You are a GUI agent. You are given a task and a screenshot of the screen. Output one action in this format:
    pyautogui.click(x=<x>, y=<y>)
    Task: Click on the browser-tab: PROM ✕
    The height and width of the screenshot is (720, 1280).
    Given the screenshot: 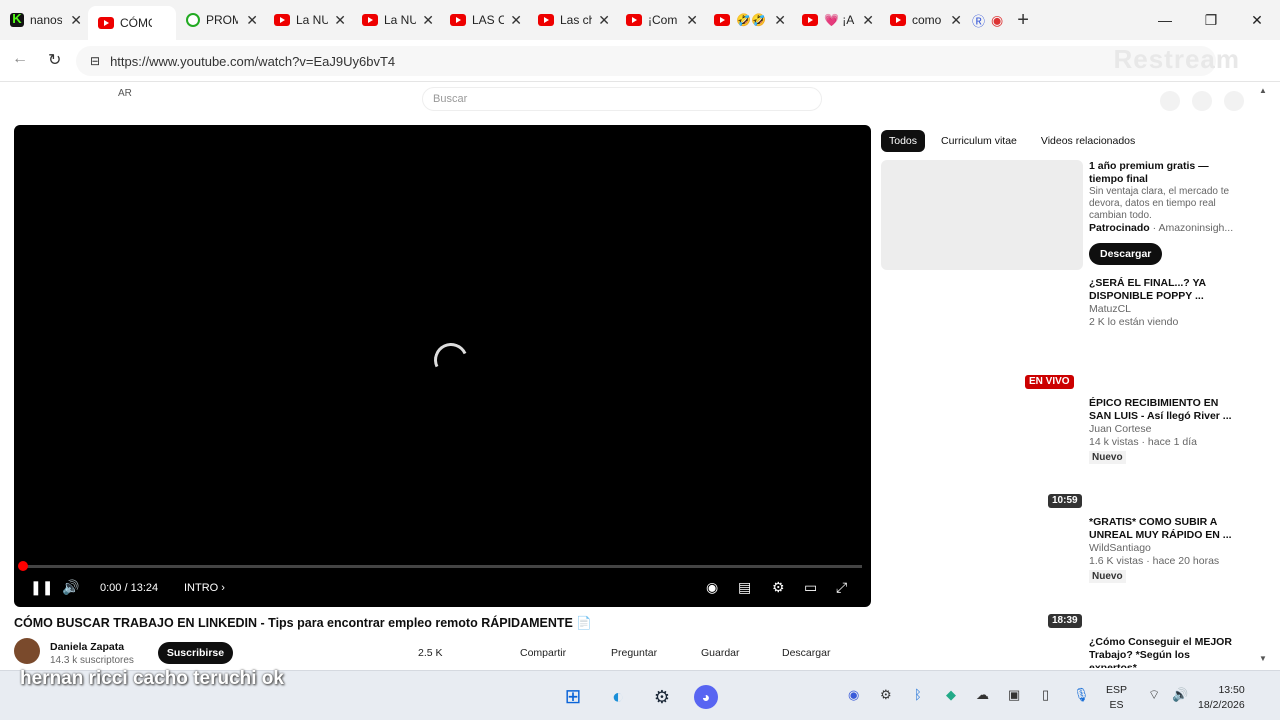 What is the action you would take?
    pyautogui.click(x=220, y=20)
    